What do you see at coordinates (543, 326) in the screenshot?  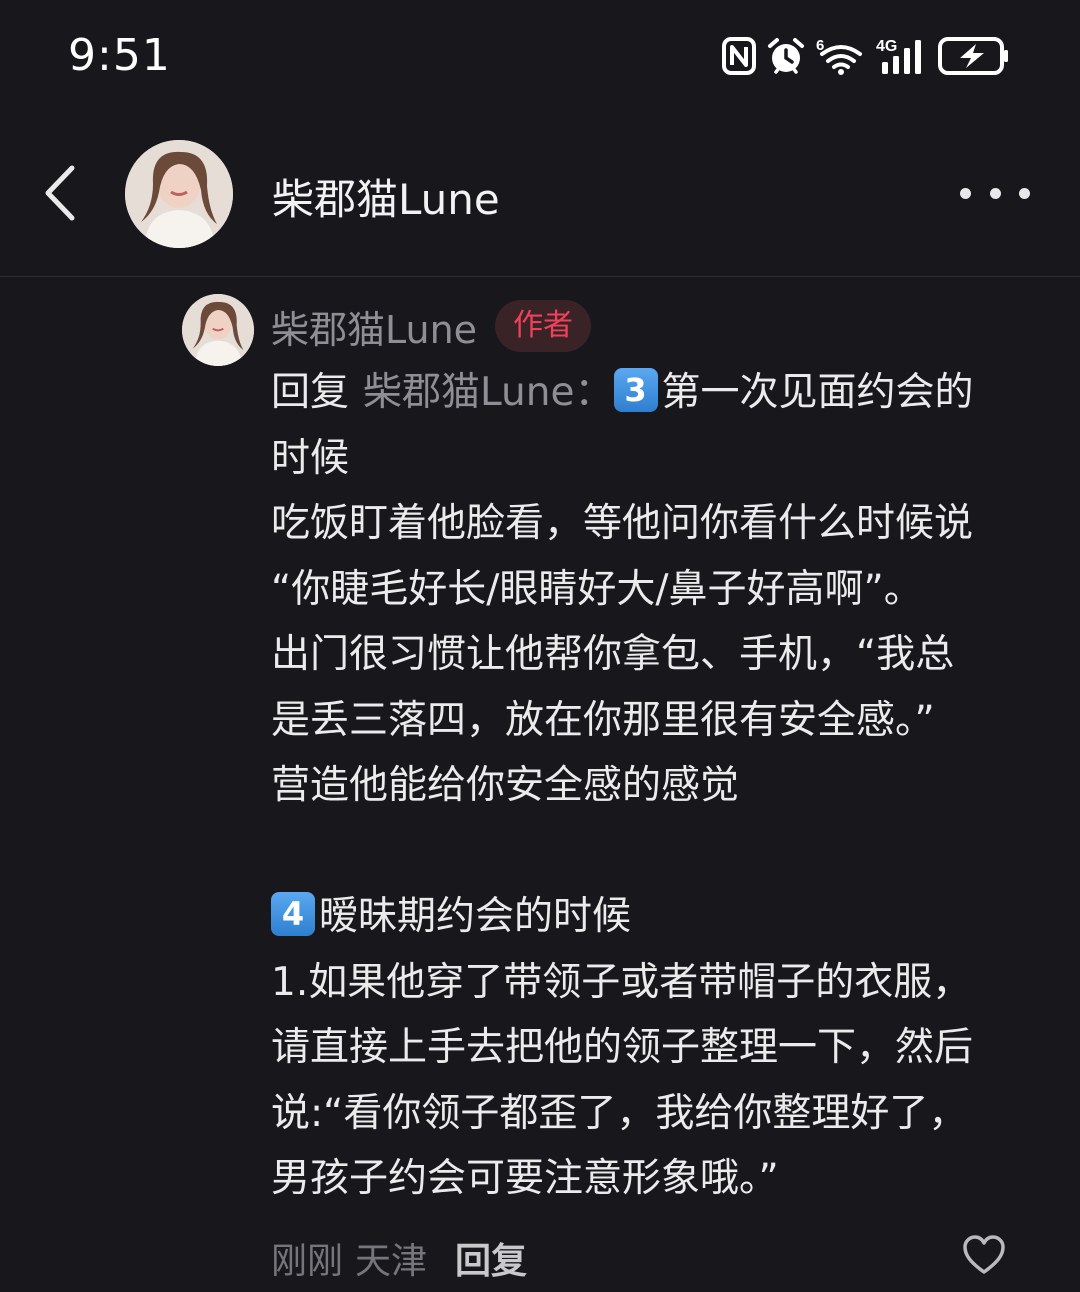 I see `author-badge: 作者` at bounding box center [543, 326].